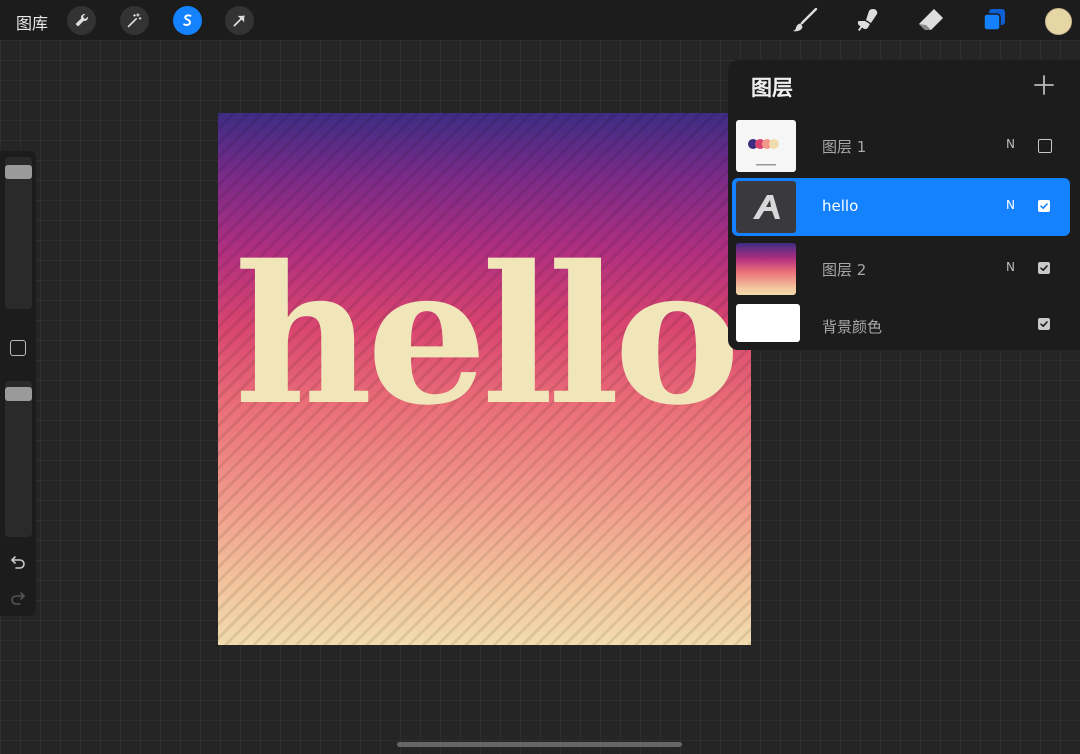 The height and width of the screenshot is (754, 1080). I want to click on opacity-slider, so click(18, 459).